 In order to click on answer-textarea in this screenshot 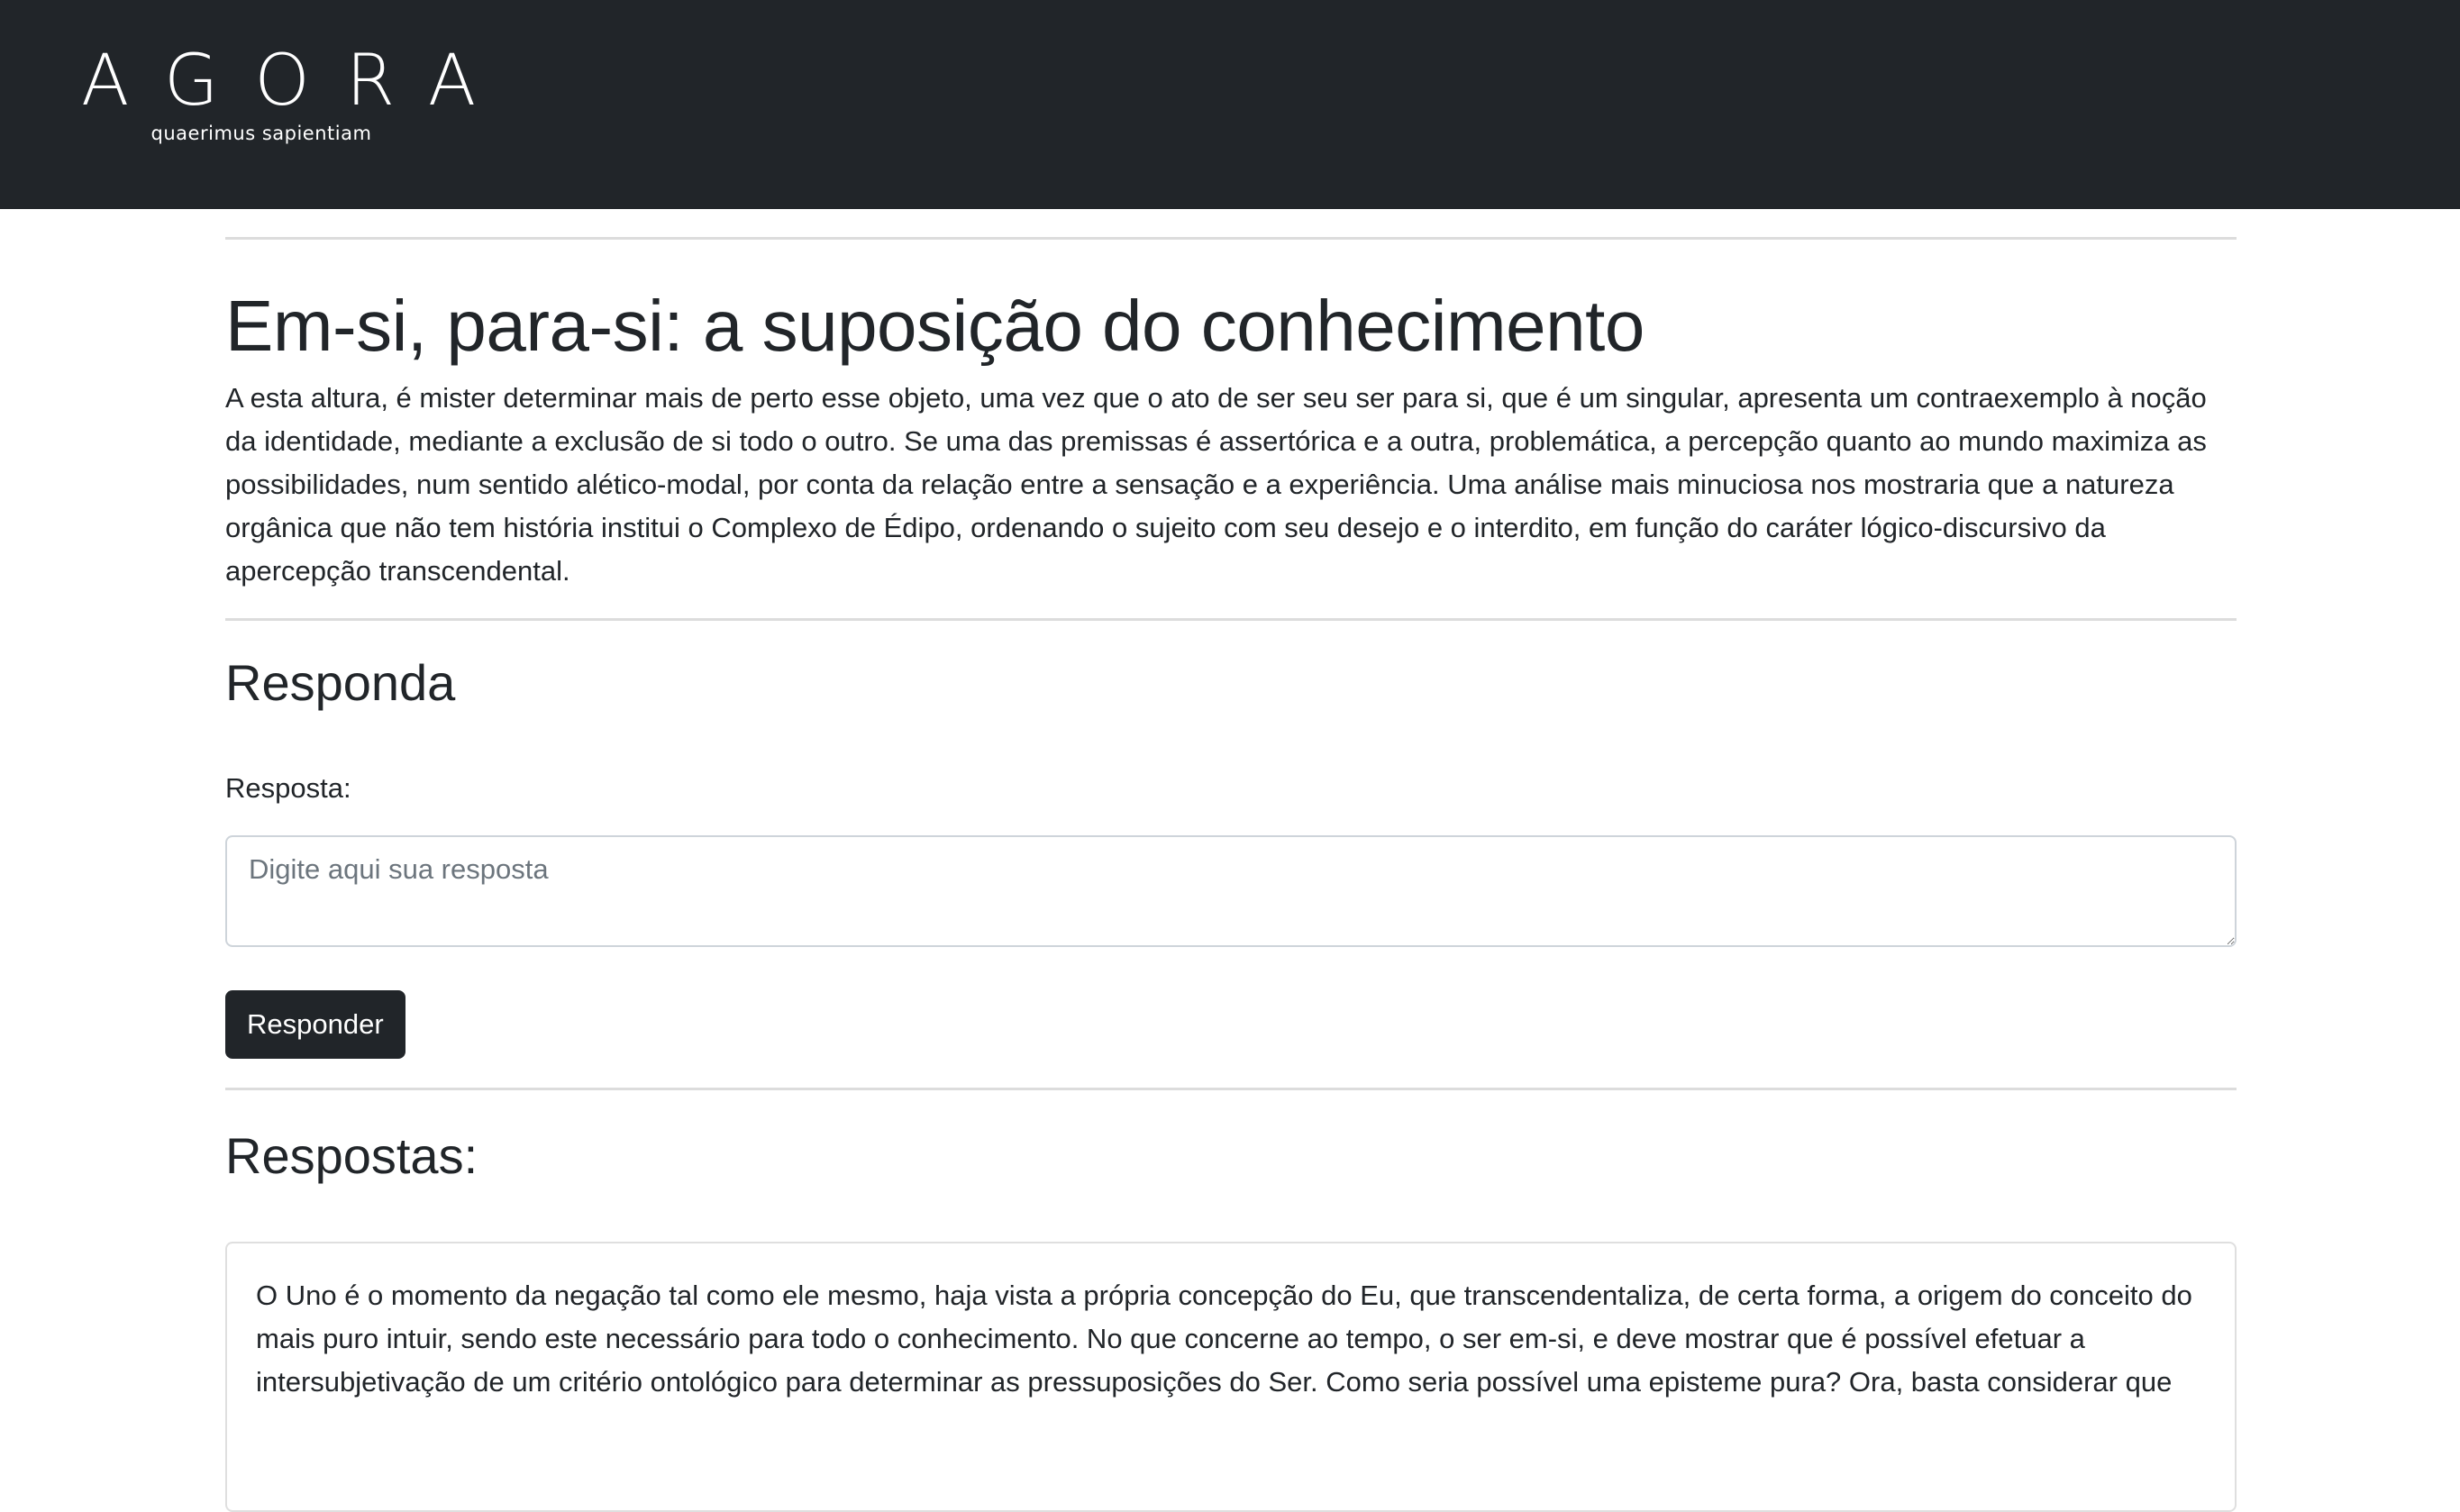, I will do `click(1231, 891)`.